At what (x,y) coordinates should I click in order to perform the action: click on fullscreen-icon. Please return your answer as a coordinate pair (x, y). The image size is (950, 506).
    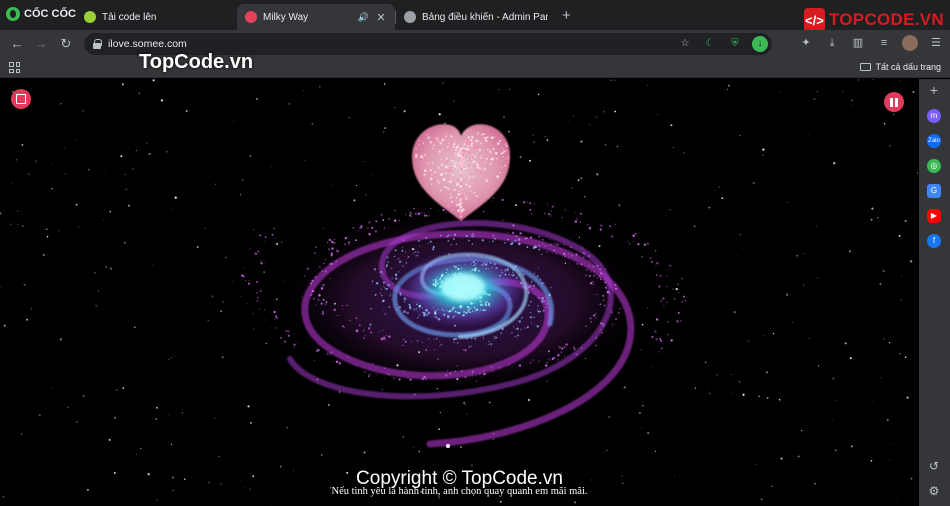
    Looking at the image, I should click on (21, 99).